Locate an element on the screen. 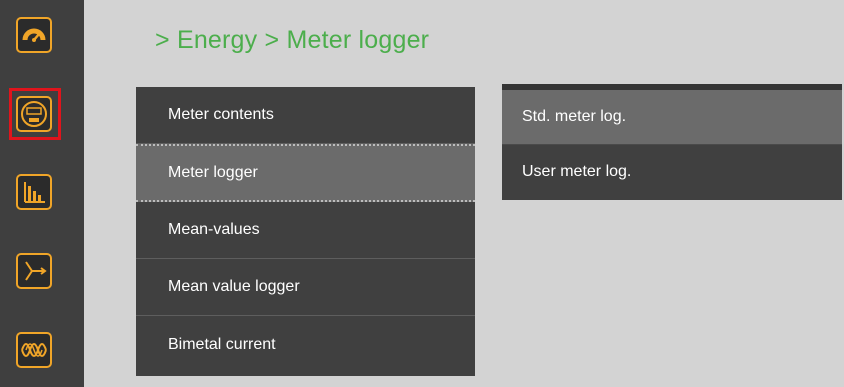 The height and width of the screenshot is (387, 844). sidebar is located at coordinates (42, 193).